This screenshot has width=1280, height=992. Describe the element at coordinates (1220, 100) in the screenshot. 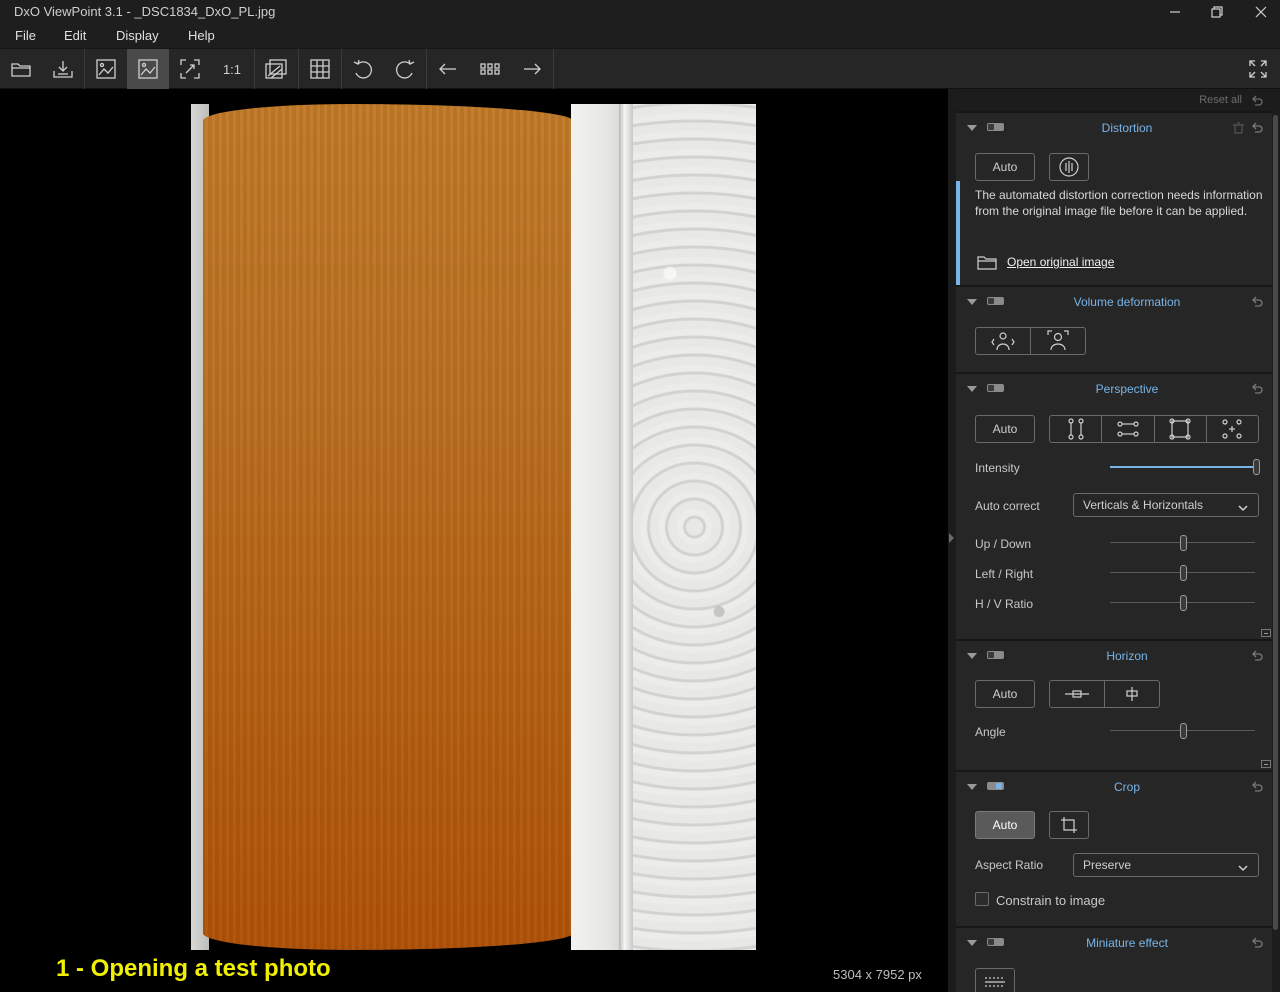

I see `reset-all-button: Reset all` at that location.